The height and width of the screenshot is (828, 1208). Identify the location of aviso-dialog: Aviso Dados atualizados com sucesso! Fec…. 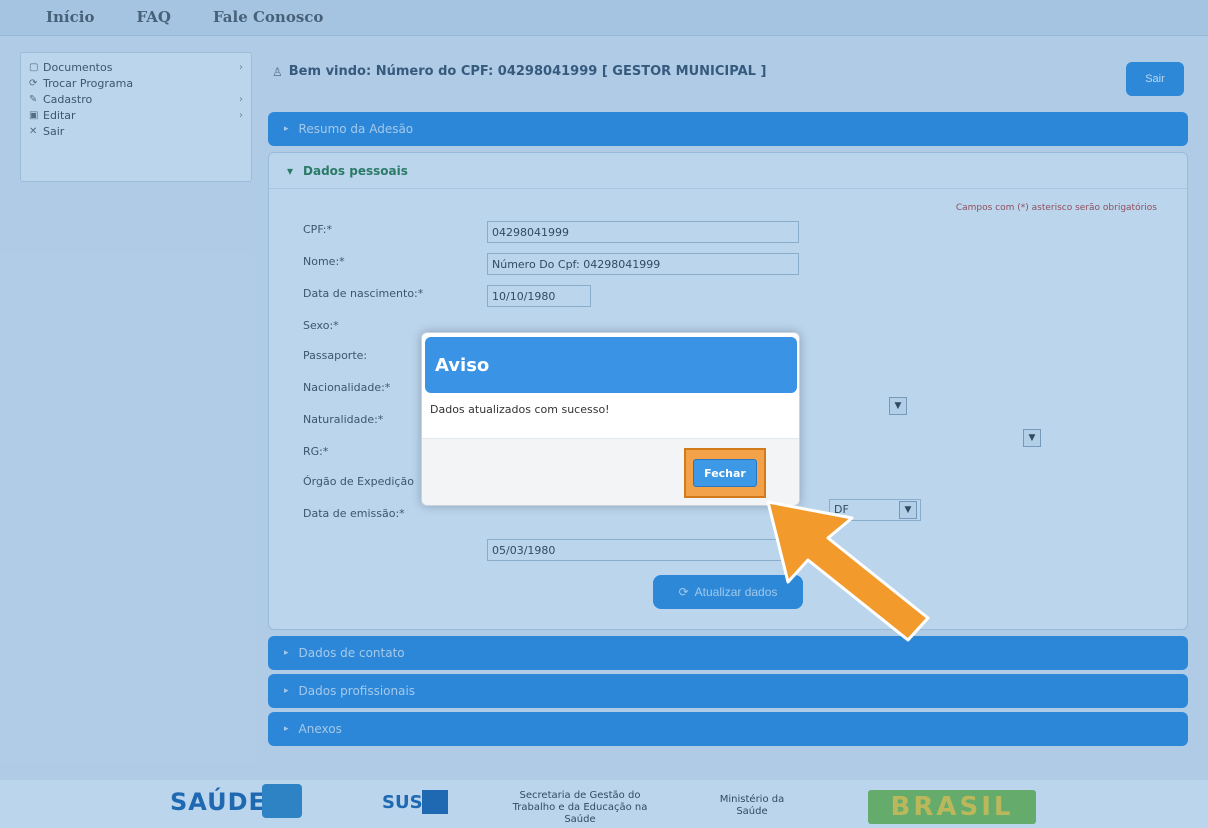
(610, 419).